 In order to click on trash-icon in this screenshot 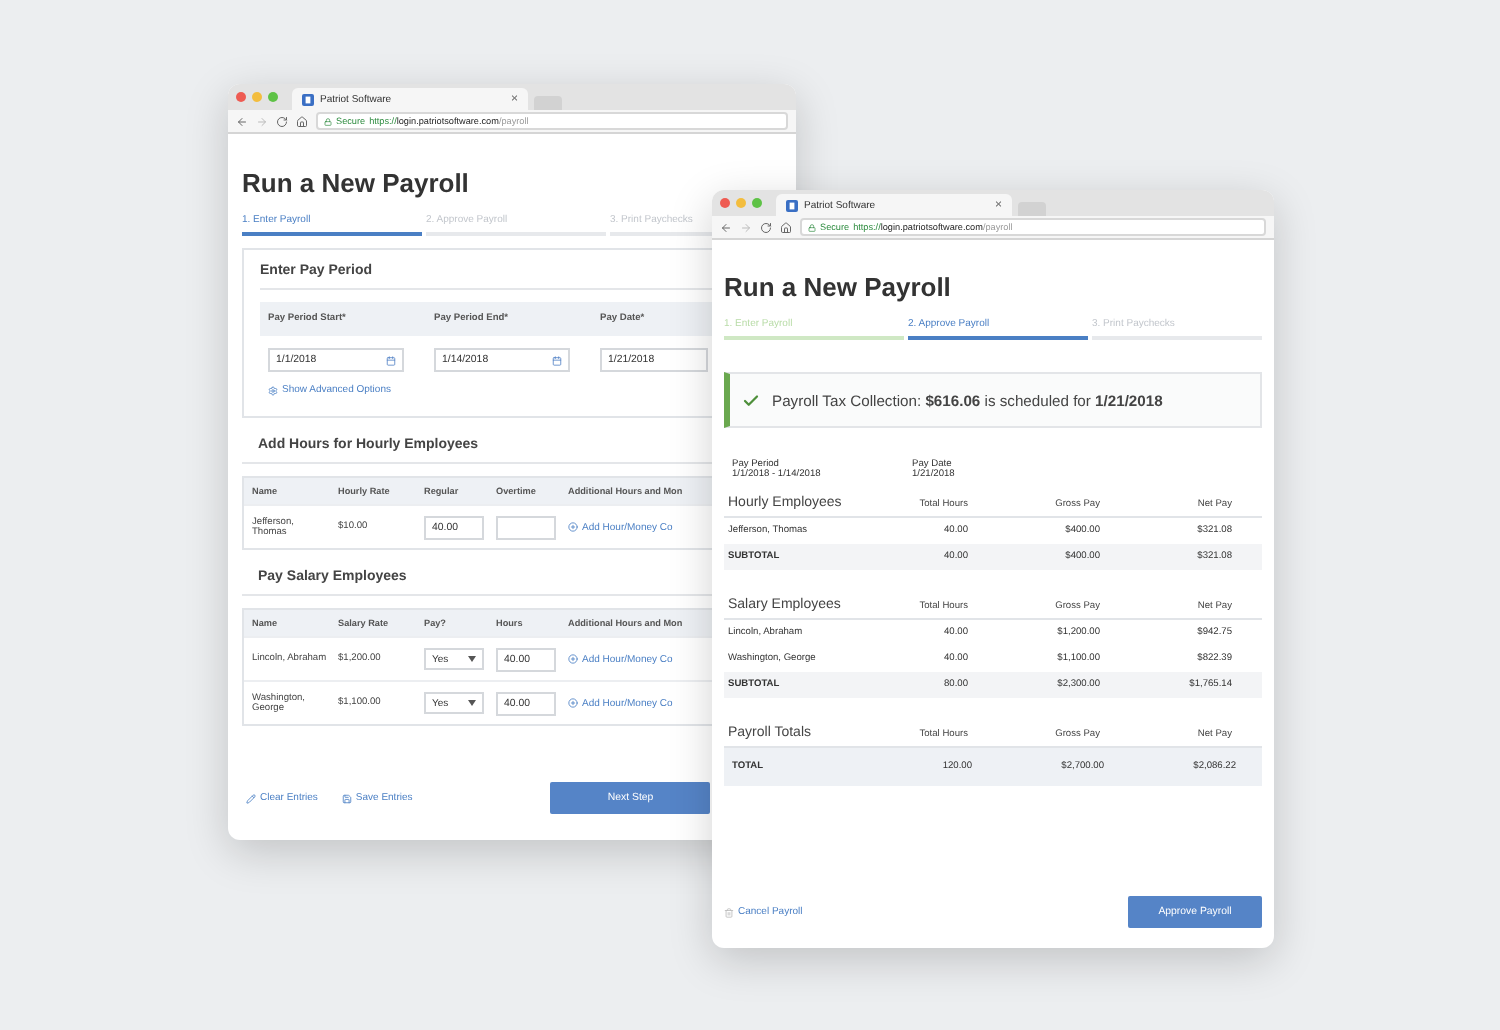, I will do `click(729, 912)`.